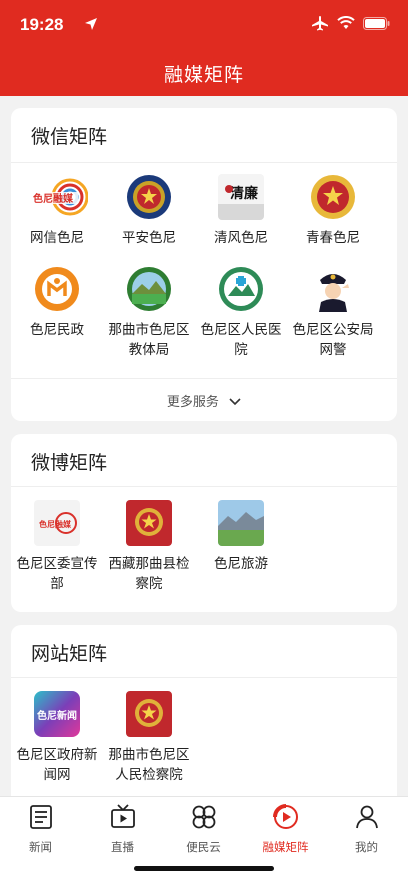 The width and height of the screenshot is (408, 884). What do you see at coordinates (235, 402) in the screenshot?
I see `chevron-down-icon` at bounding box center [235, 402].